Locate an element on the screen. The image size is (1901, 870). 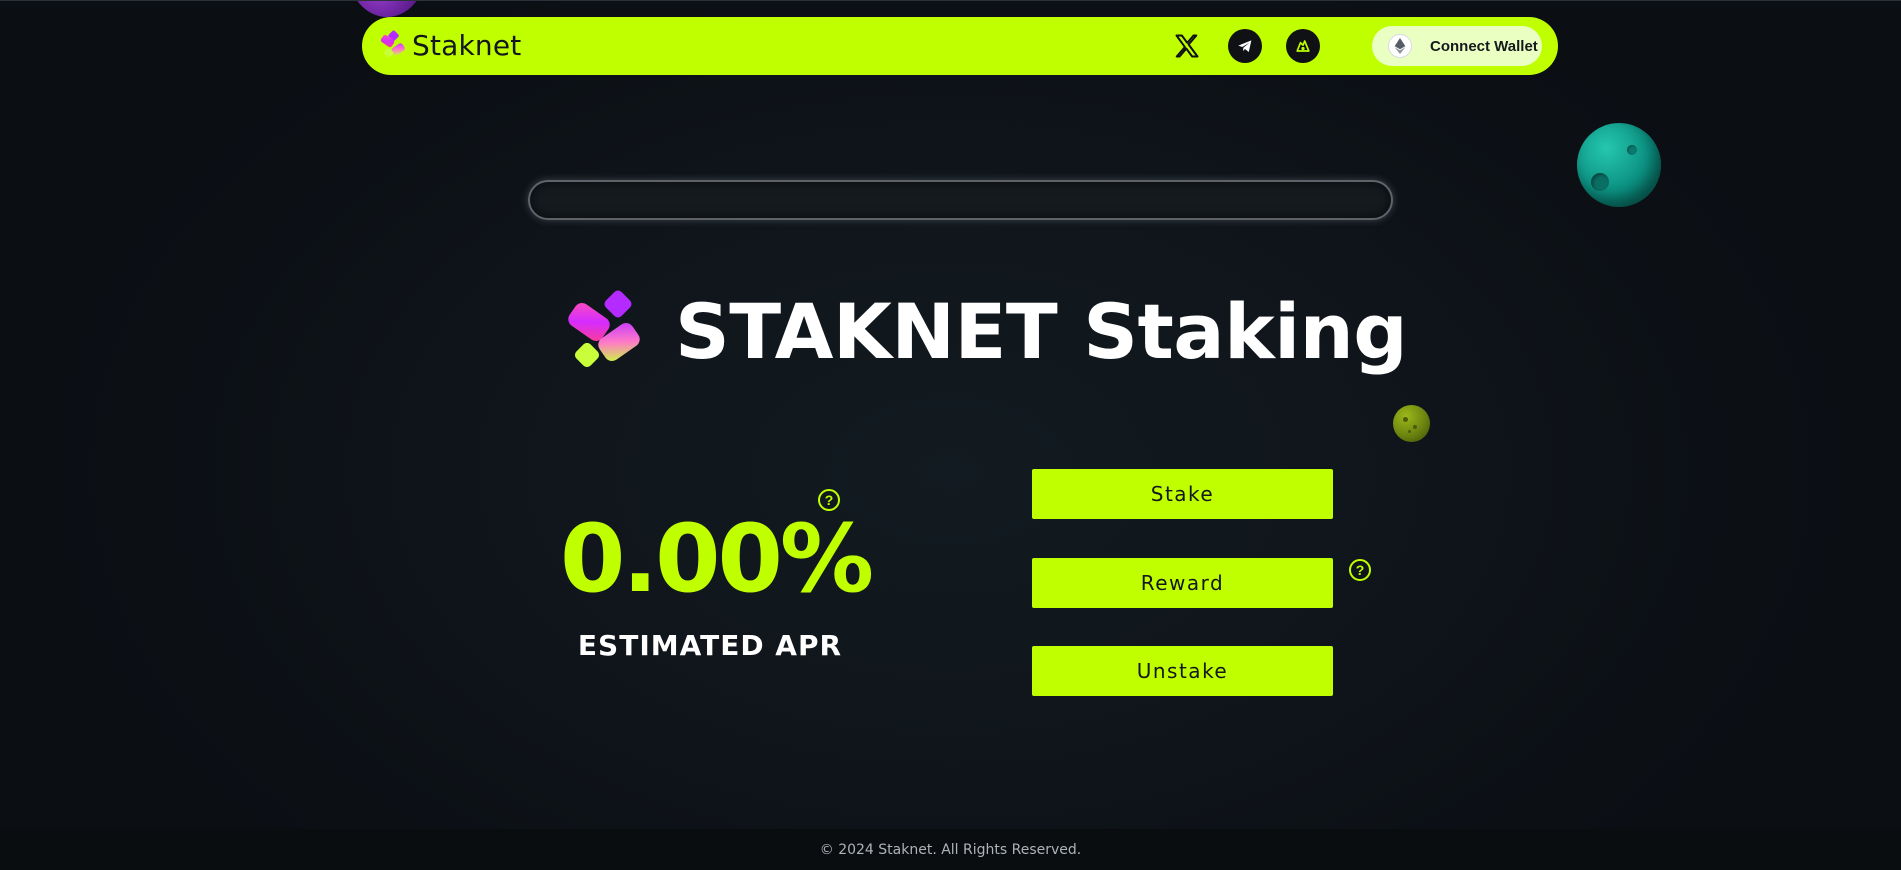
stake-button: Stake is located at coordinates (1182, 494).